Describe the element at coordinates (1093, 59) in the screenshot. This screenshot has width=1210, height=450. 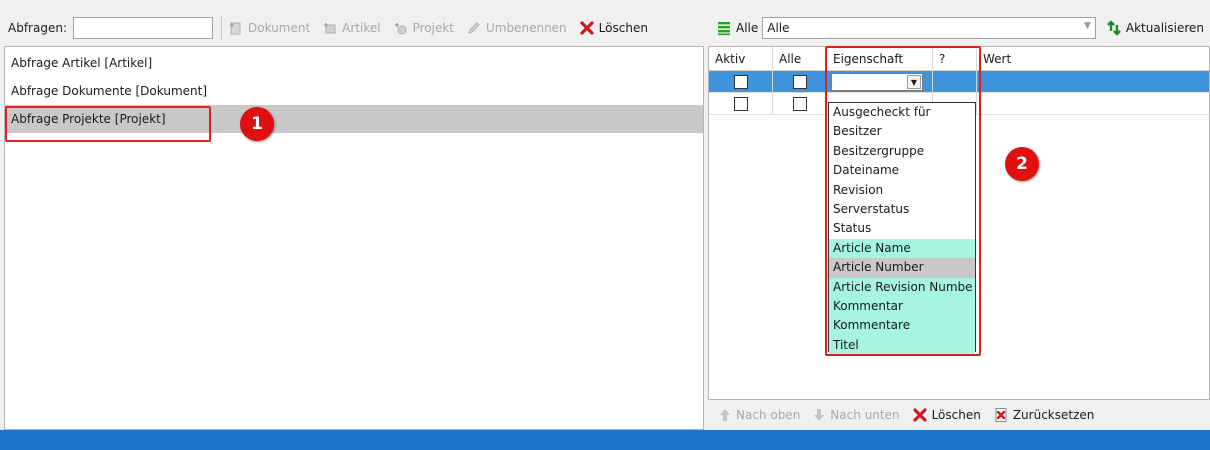
I see `column-wert: Wert` at that location.